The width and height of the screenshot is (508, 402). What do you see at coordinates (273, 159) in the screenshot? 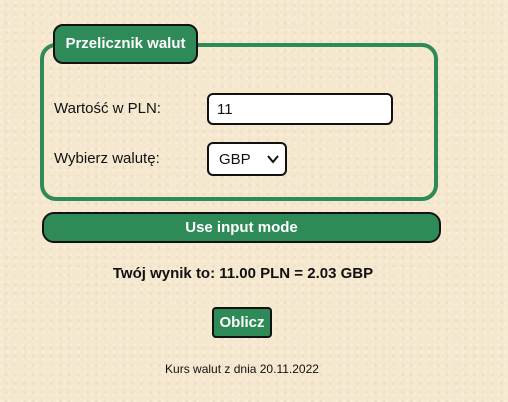
I see `chevron-down-icon` at bounding box center [273, 159].